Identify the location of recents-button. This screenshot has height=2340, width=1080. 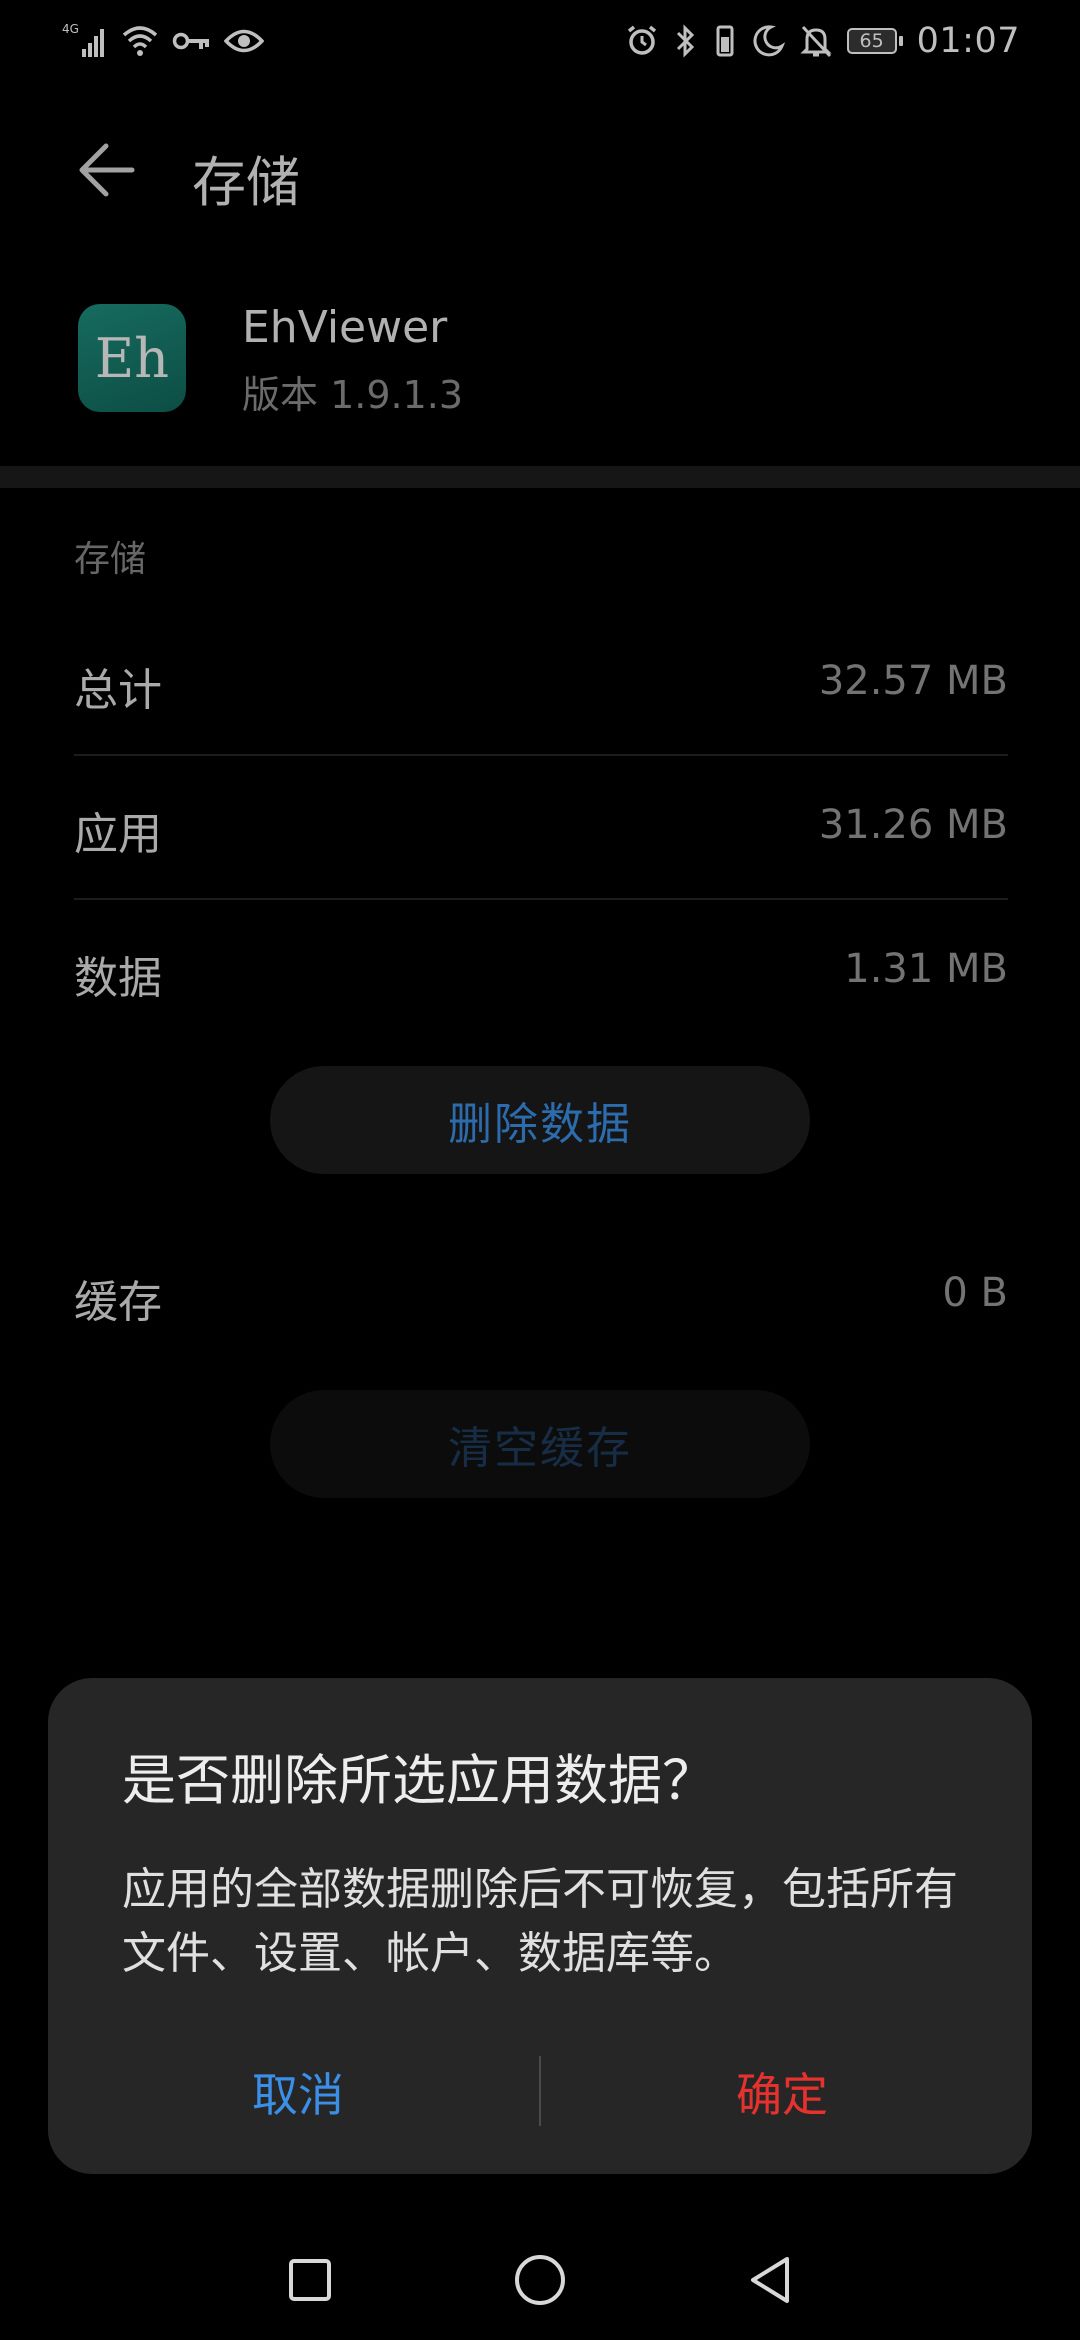
(310, 2280).